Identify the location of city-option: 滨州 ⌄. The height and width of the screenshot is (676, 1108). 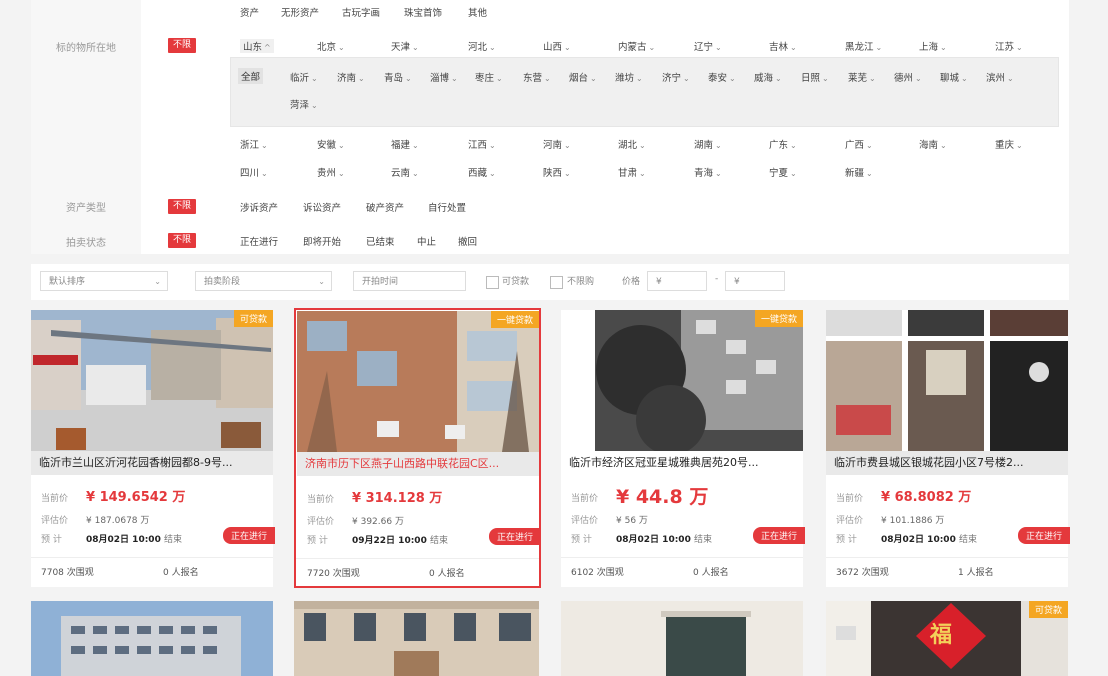
(1000, 77).